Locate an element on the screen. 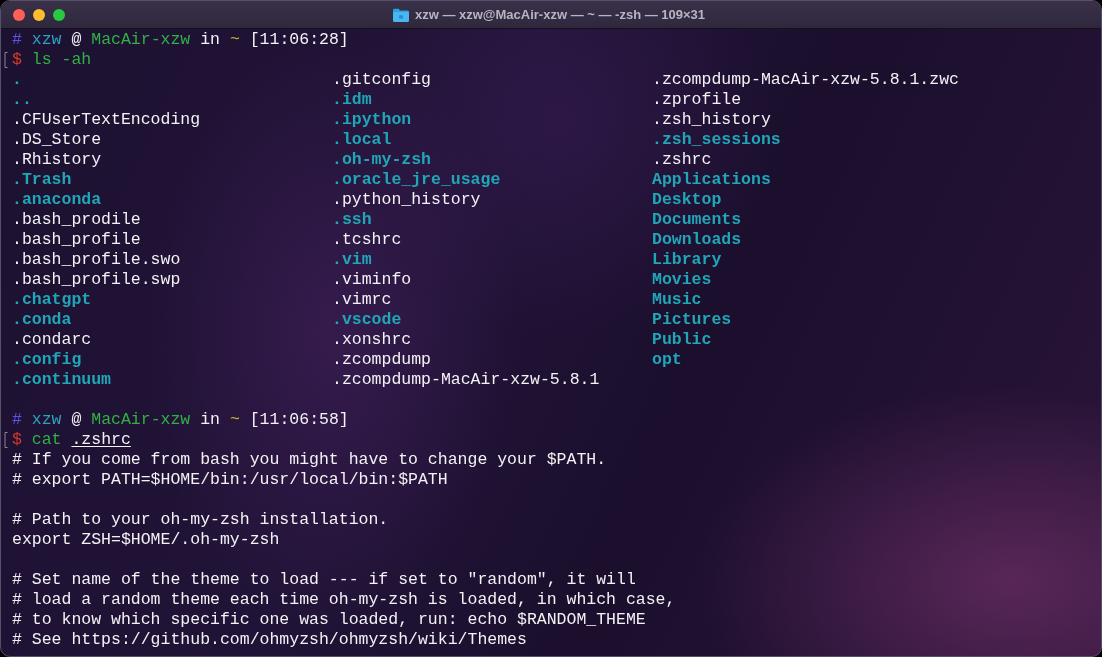 The height and width of the screenshot is (657, 1102). folder-name: Library is located at coordinates (687, 260).